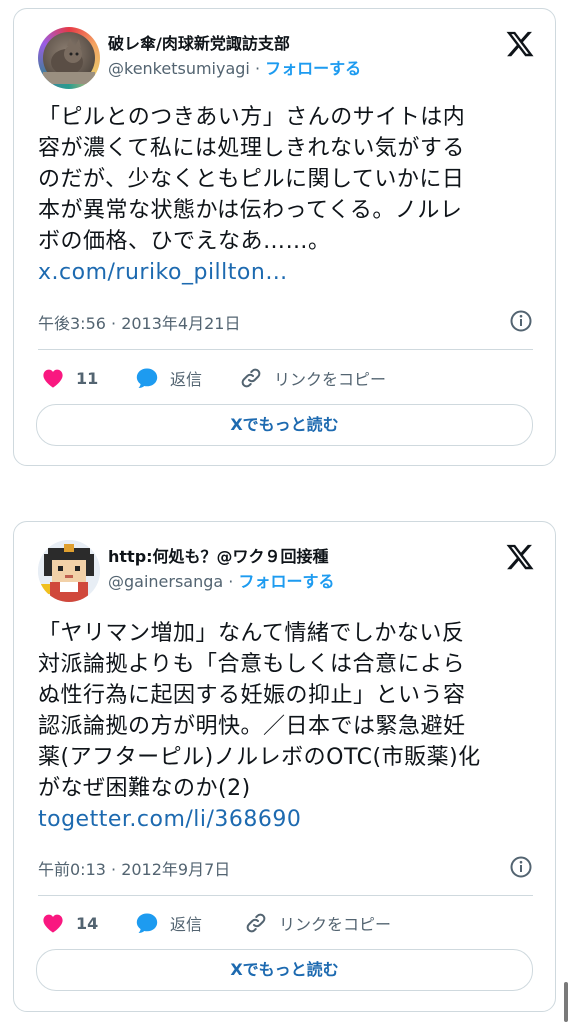 The width and height of the screenshot is (571, 1024). I want to click on handle-row: @gainersanga · フォローする, so click(302, 582).